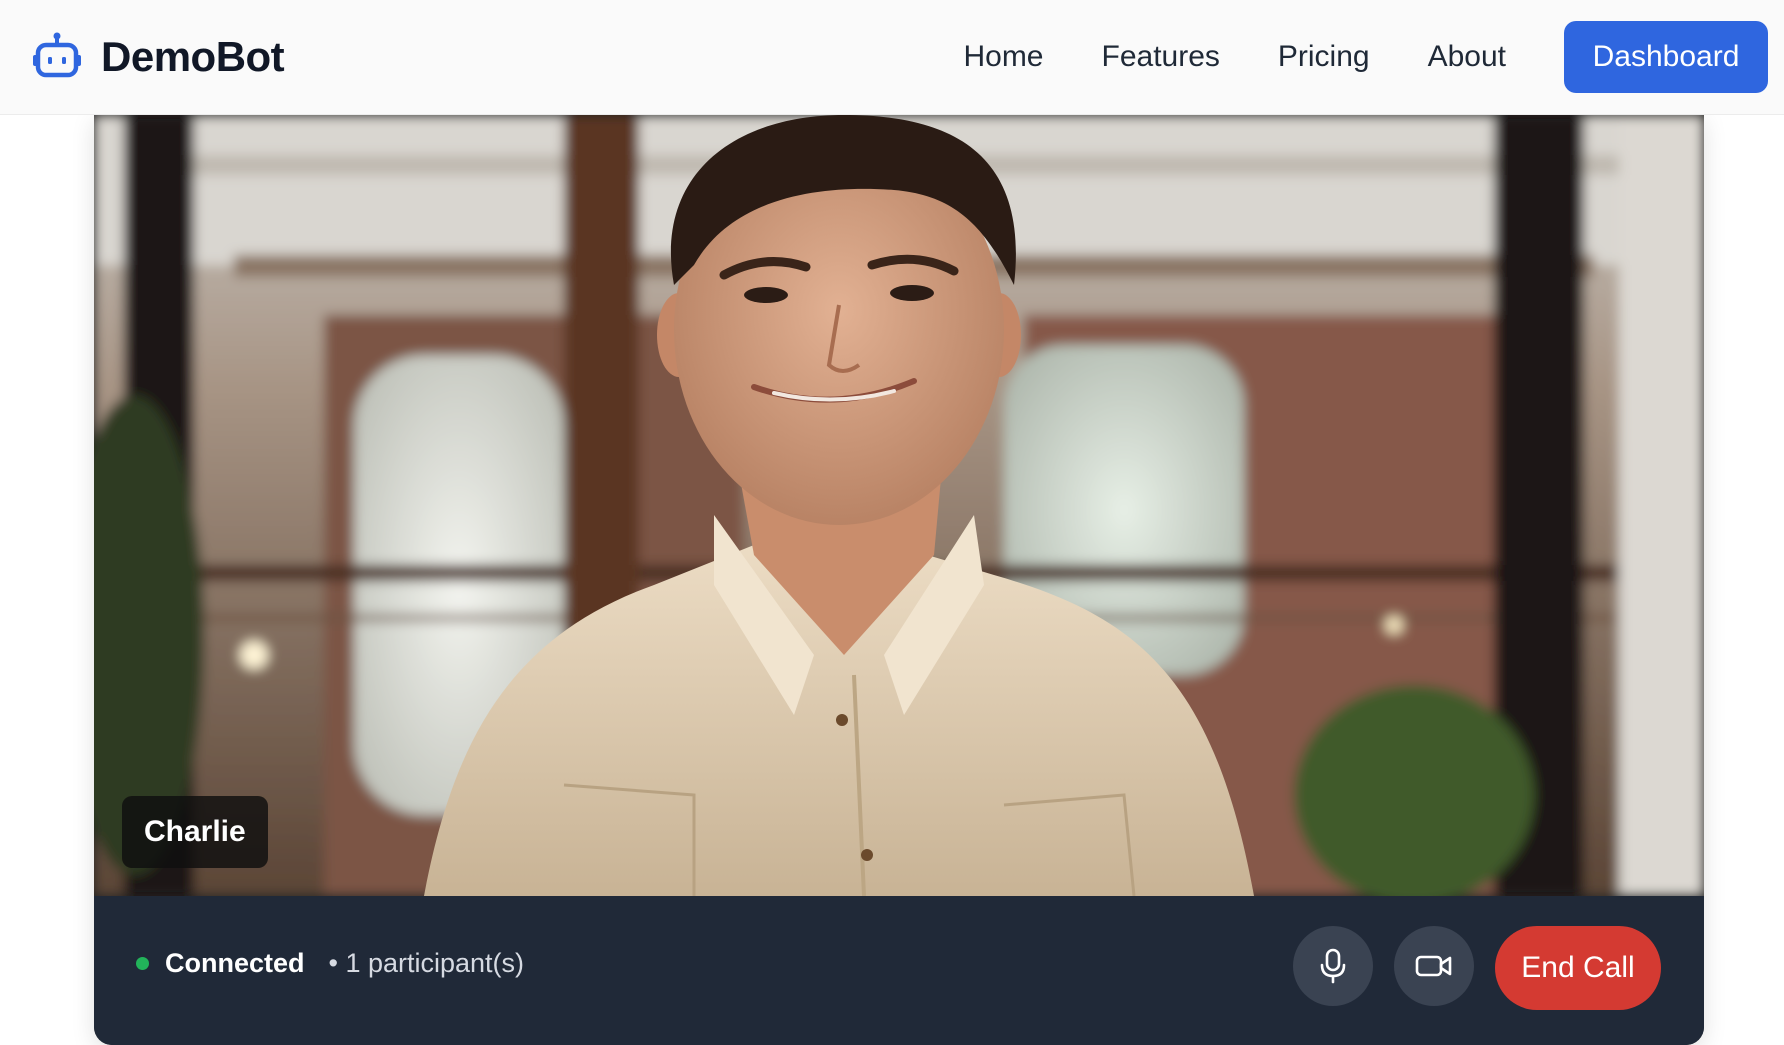  I want to click on brand: DemoBot, so click(158, 57).